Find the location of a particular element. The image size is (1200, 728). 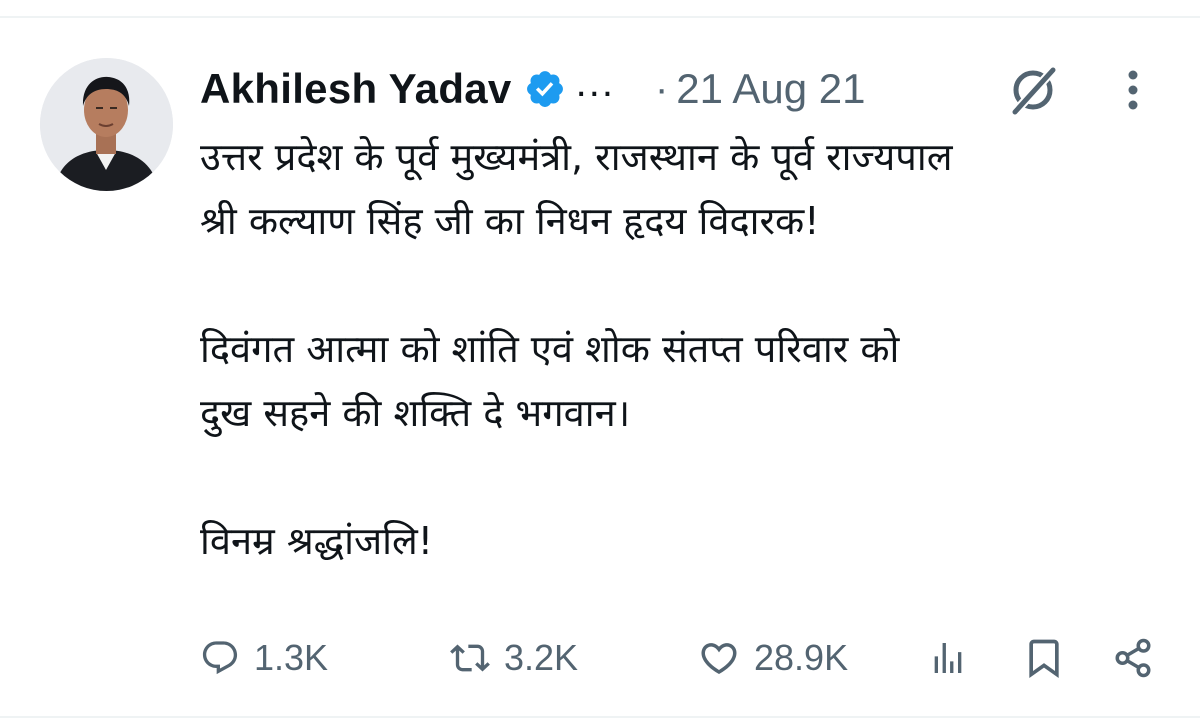

grok-icon is located at coordinates (1033, 90).